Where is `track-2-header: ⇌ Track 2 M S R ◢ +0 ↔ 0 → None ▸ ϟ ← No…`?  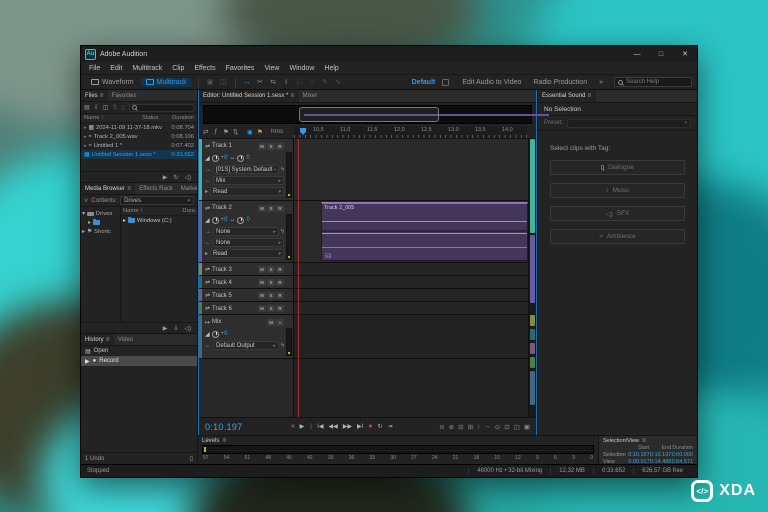
track-2-header: ⇌ Track 2 M S R ◢ +0 ↔ 0 → None ▸ ϟ ← No… is located at coordinates (246, 231).